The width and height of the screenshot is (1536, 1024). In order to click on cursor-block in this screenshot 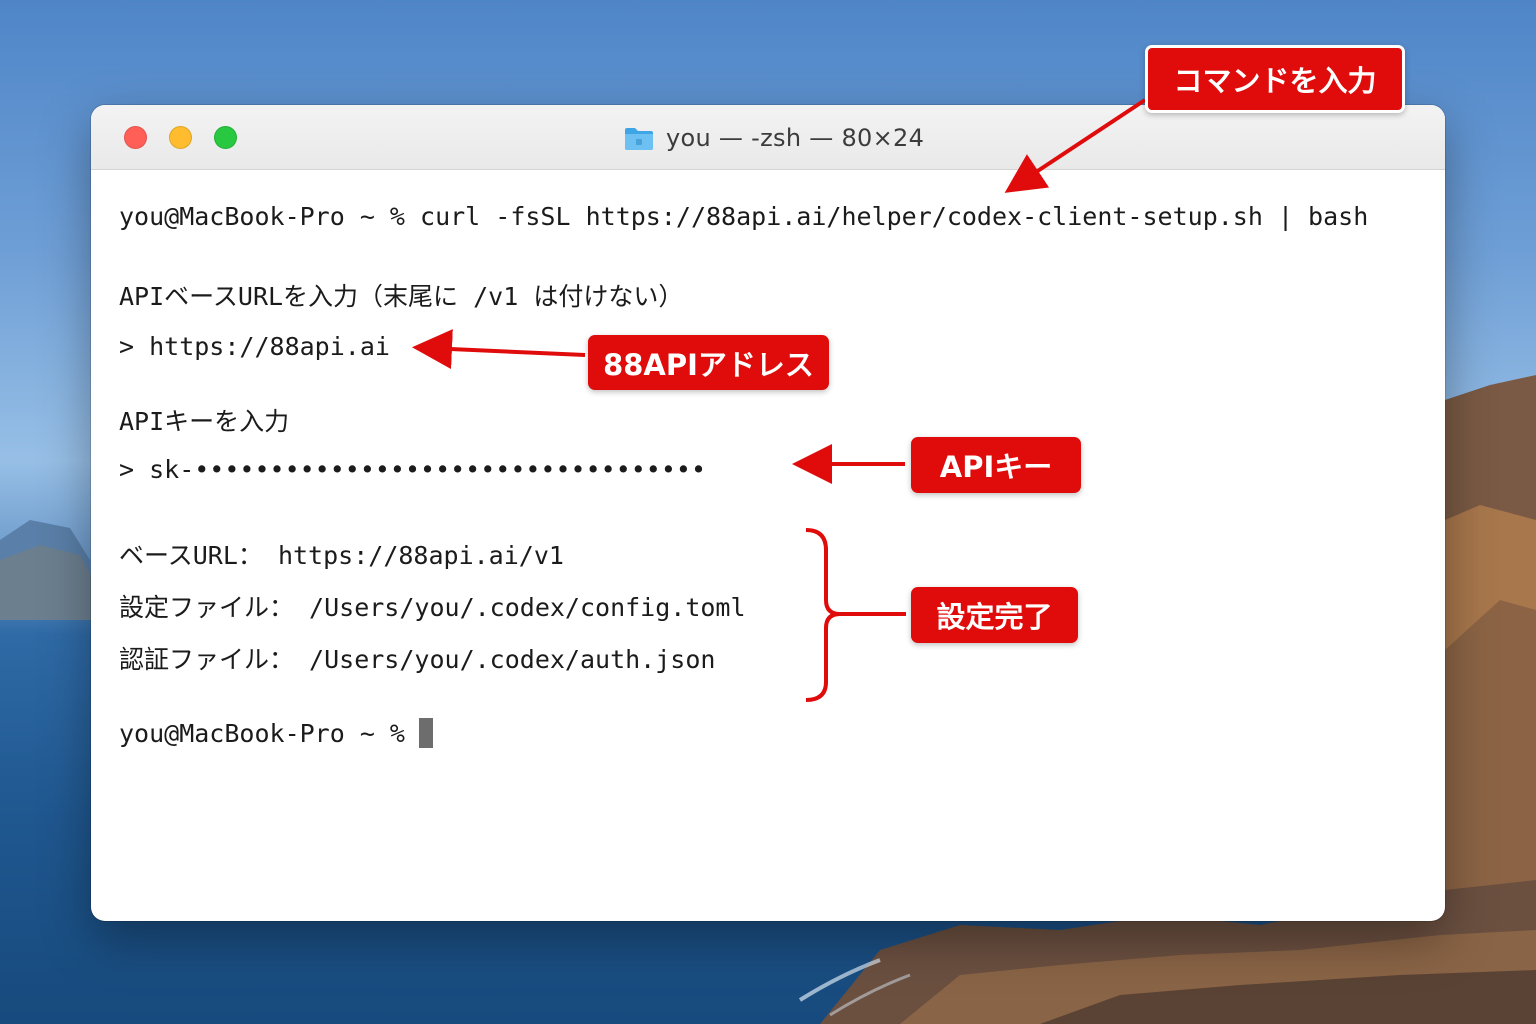, I will do `click(425, 733)`.